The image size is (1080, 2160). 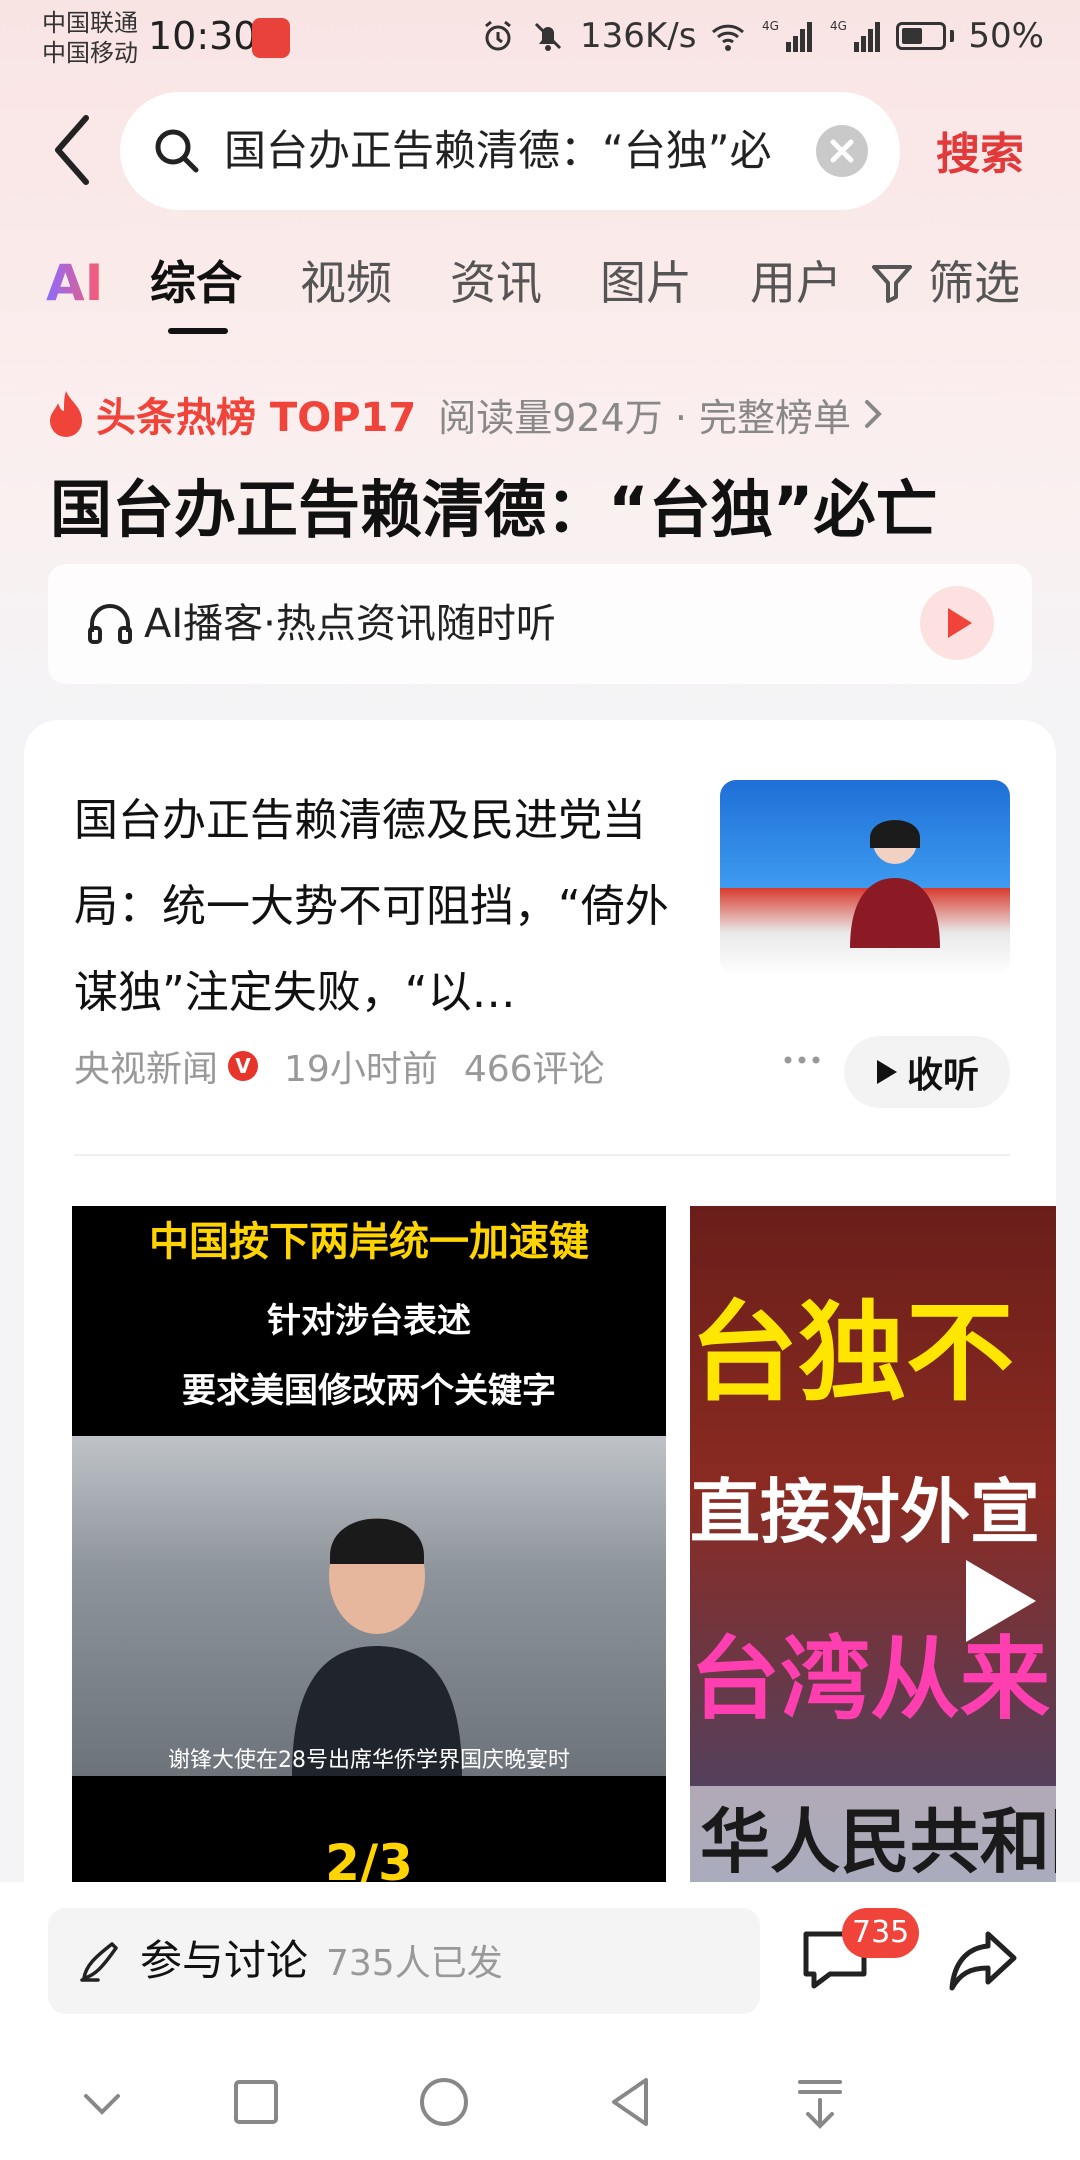 What do you see at coordinates (873, 1836) in the screenshot?
I see `video-2-line-4: 华人民共和国` at bounding box center [873, 1836].